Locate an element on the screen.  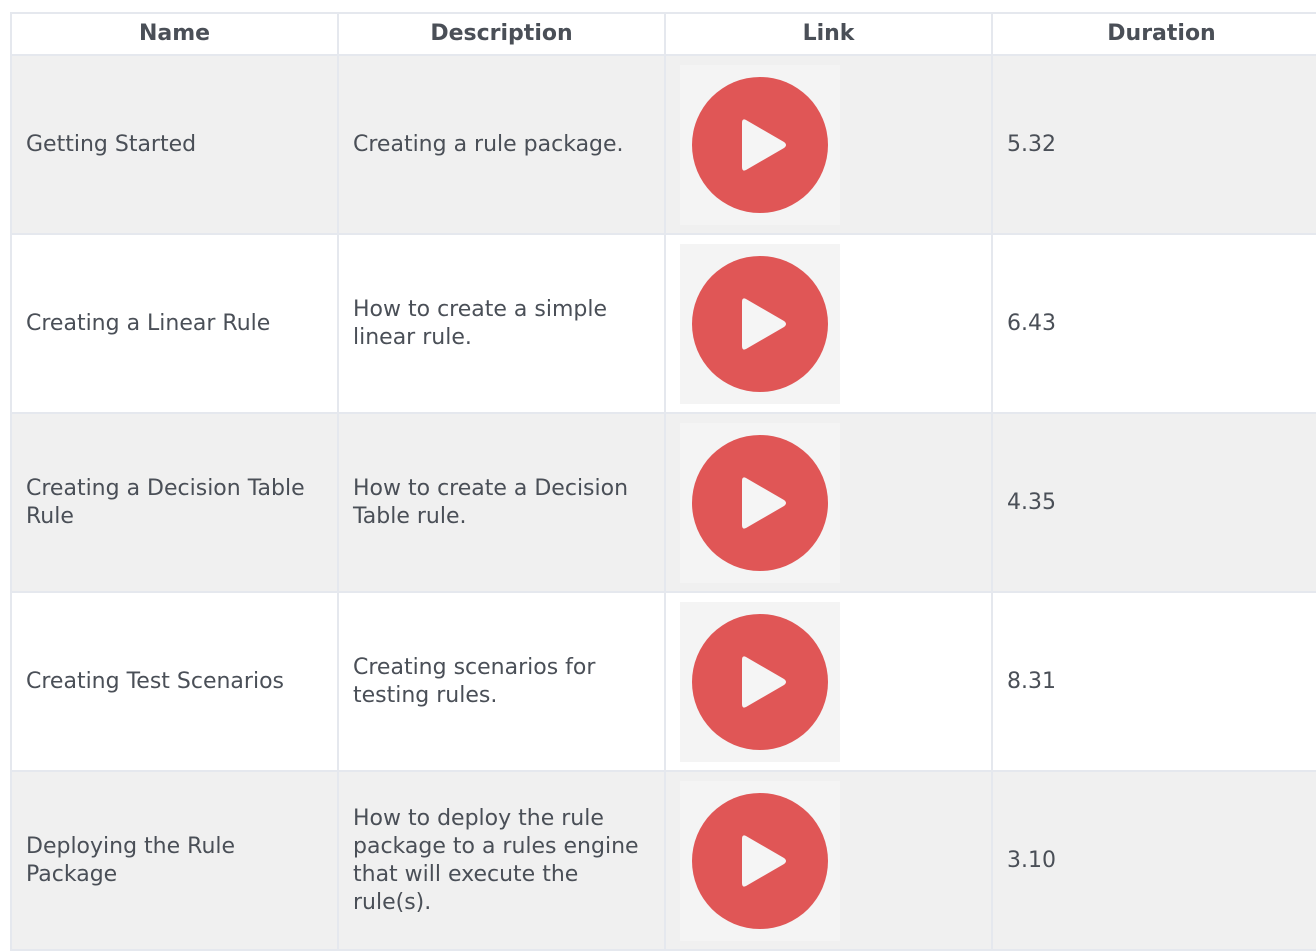
cell-description: Creating scenarios for testing rules. is located at coordinates (501, 681).